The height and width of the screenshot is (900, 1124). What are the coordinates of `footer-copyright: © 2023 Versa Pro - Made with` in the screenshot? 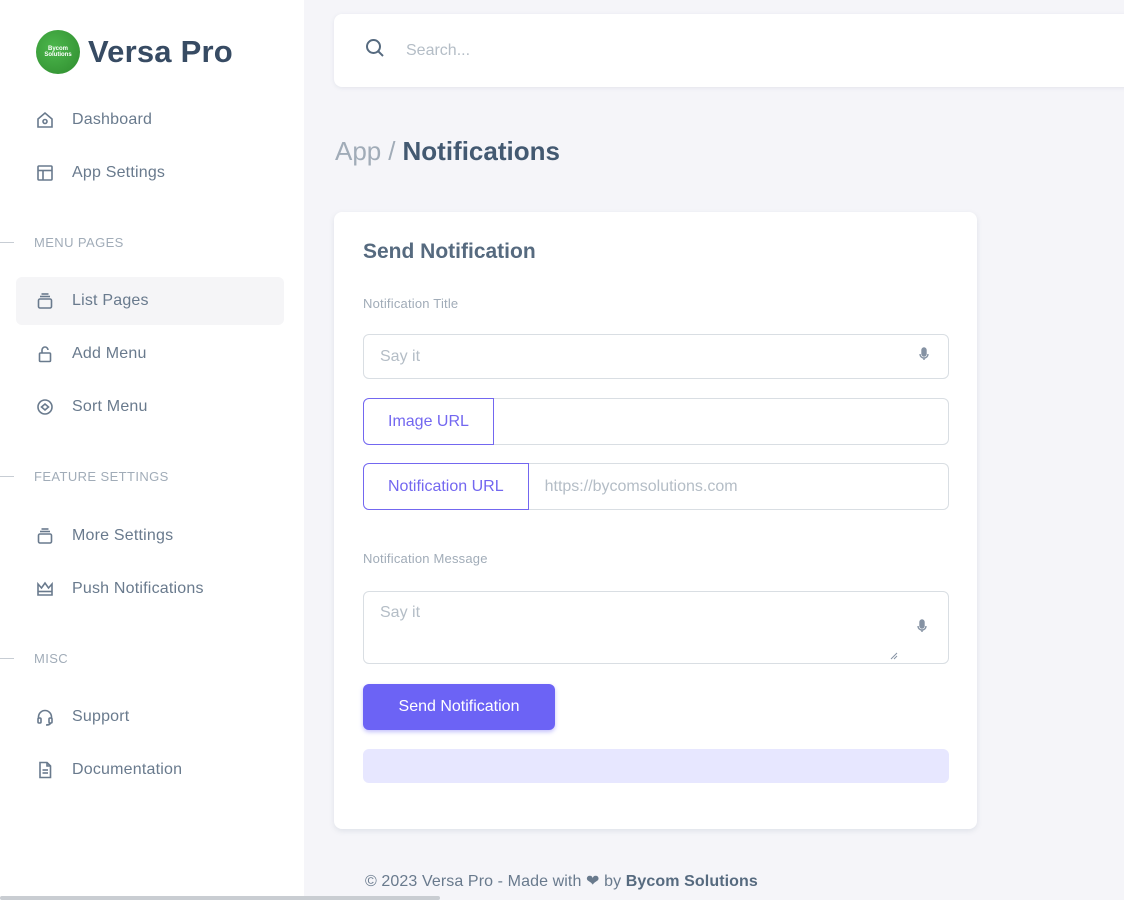 It's located at (473, 881).